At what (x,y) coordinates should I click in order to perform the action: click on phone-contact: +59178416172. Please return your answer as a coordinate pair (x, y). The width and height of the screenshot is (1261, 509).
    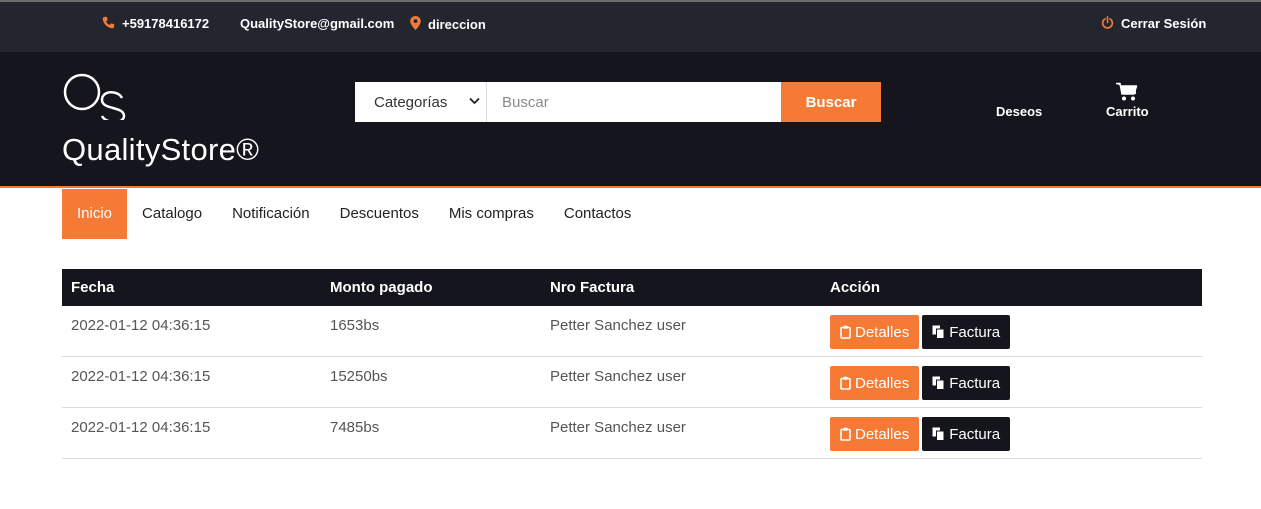
    Looking at the image, I should click on (155, 23).